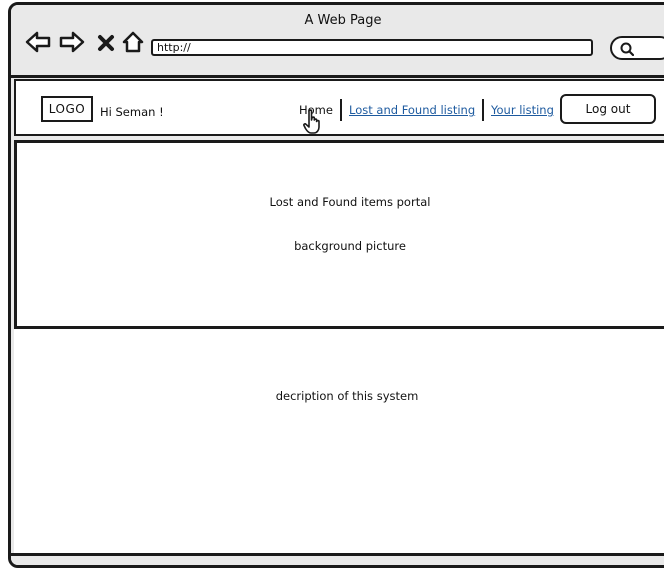  Describe the element at coordinates (343, 20) in the screenshot. I see `window-title: A Web Page` at that location.